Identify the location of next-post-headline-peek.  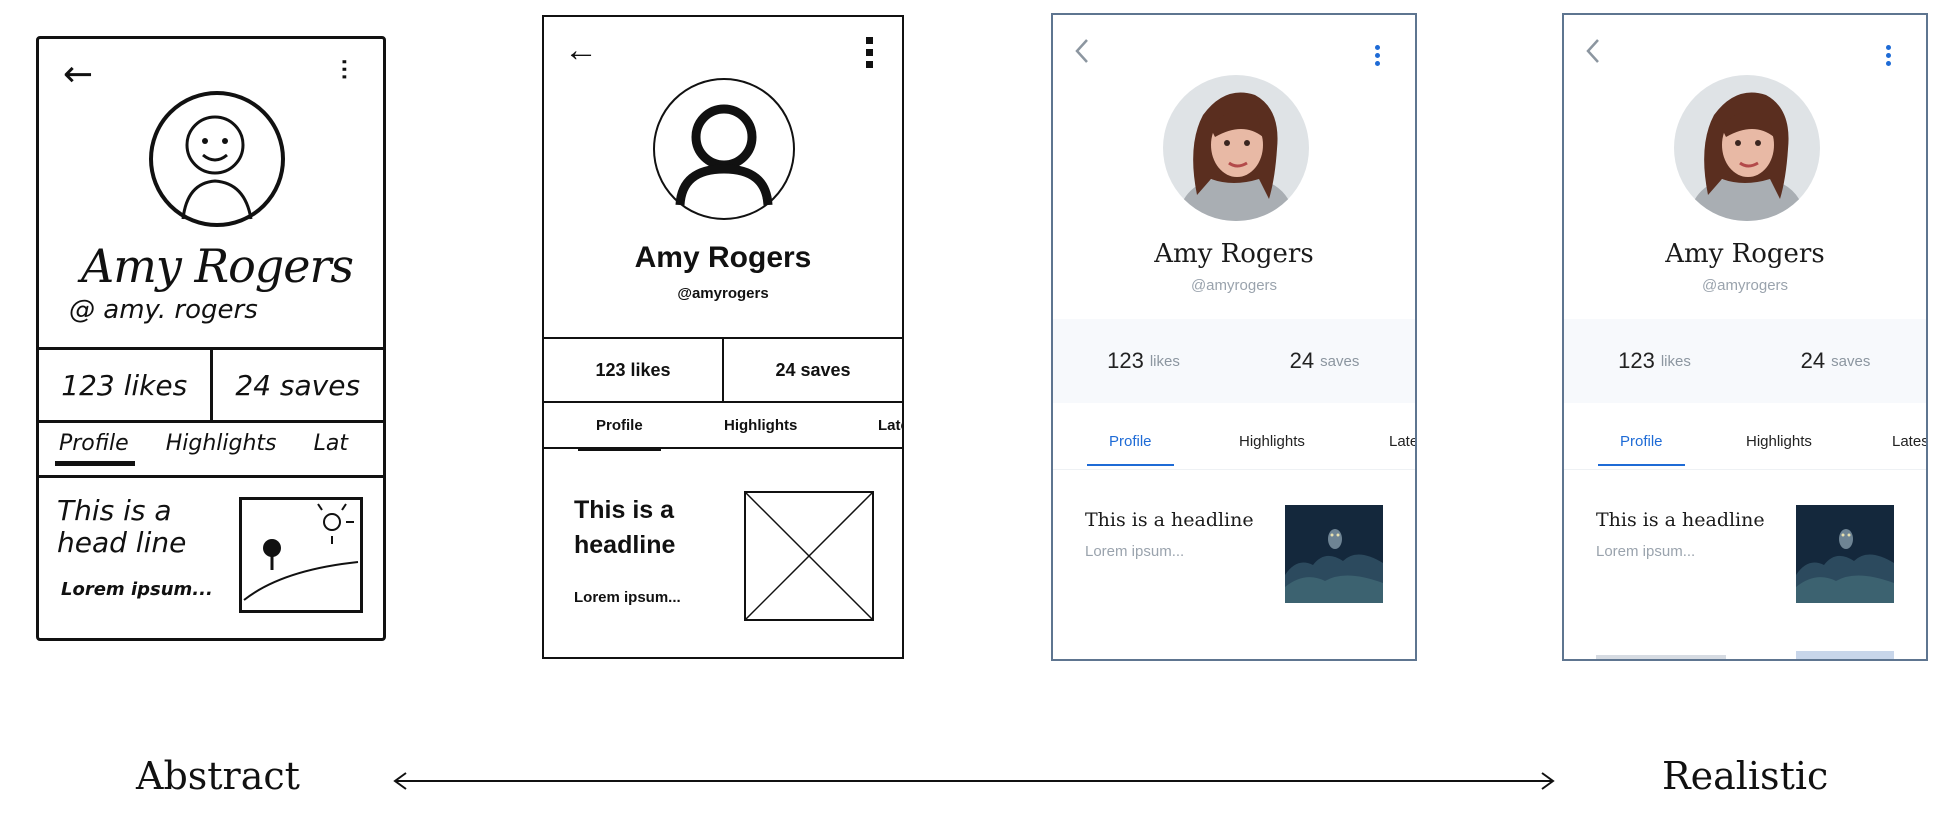
(1661, 657).